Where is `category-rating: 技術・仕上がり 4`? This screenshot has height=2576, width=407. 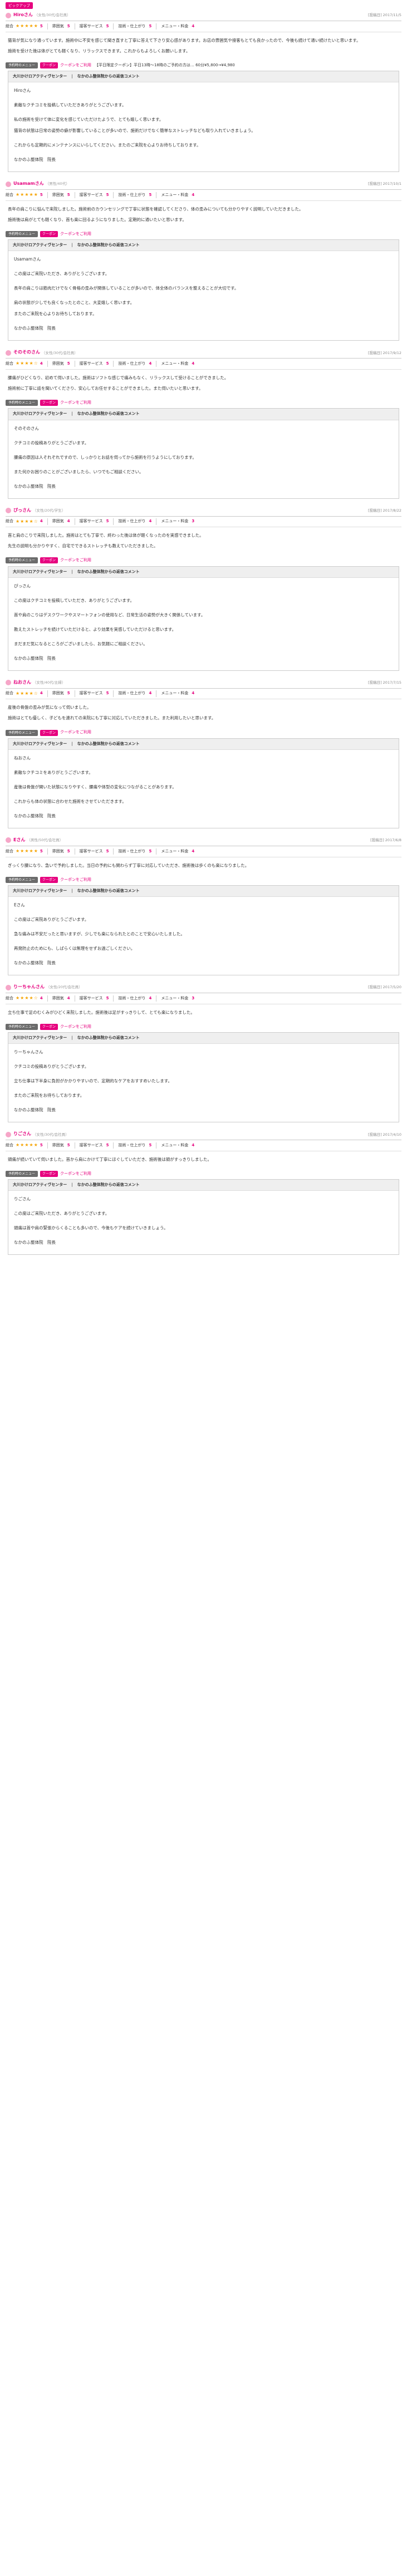
category-rating: 技術・仕上がり 4 is located at coordinates (134, 693).